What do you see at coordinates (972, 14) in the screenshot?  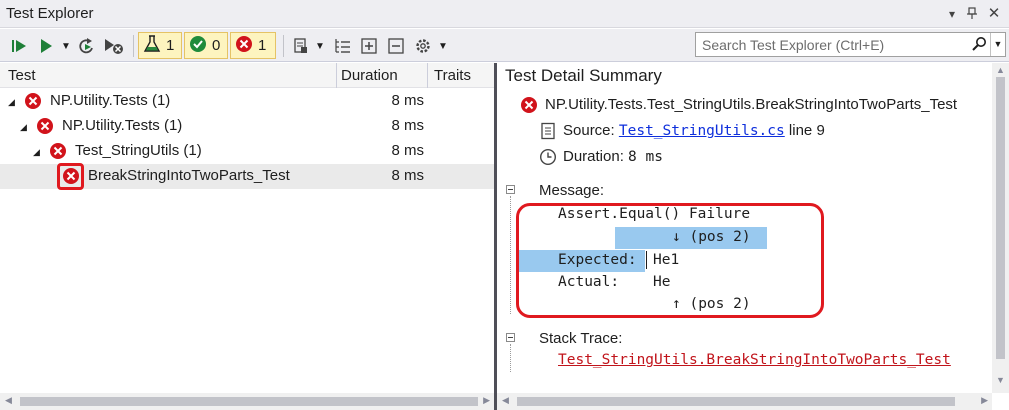 I see `pin-icon` at bounding box center [972, 14].